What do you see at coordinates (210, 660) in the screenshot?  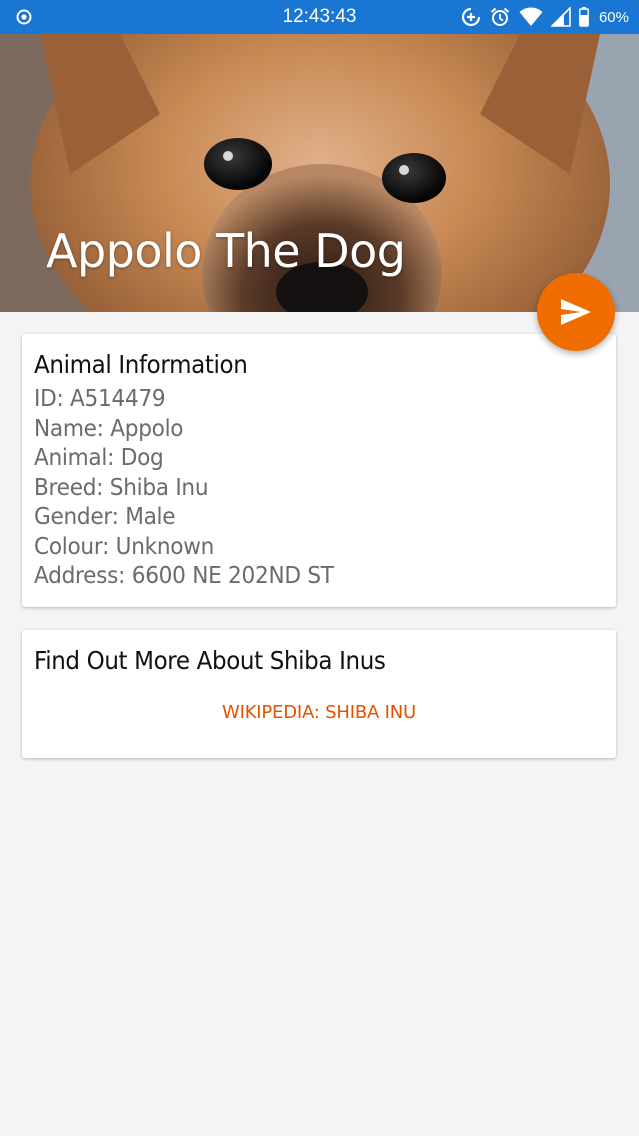 I see `find-out-more-title: Find Out More About Shiba Inus` at bounding box center [210, 660].